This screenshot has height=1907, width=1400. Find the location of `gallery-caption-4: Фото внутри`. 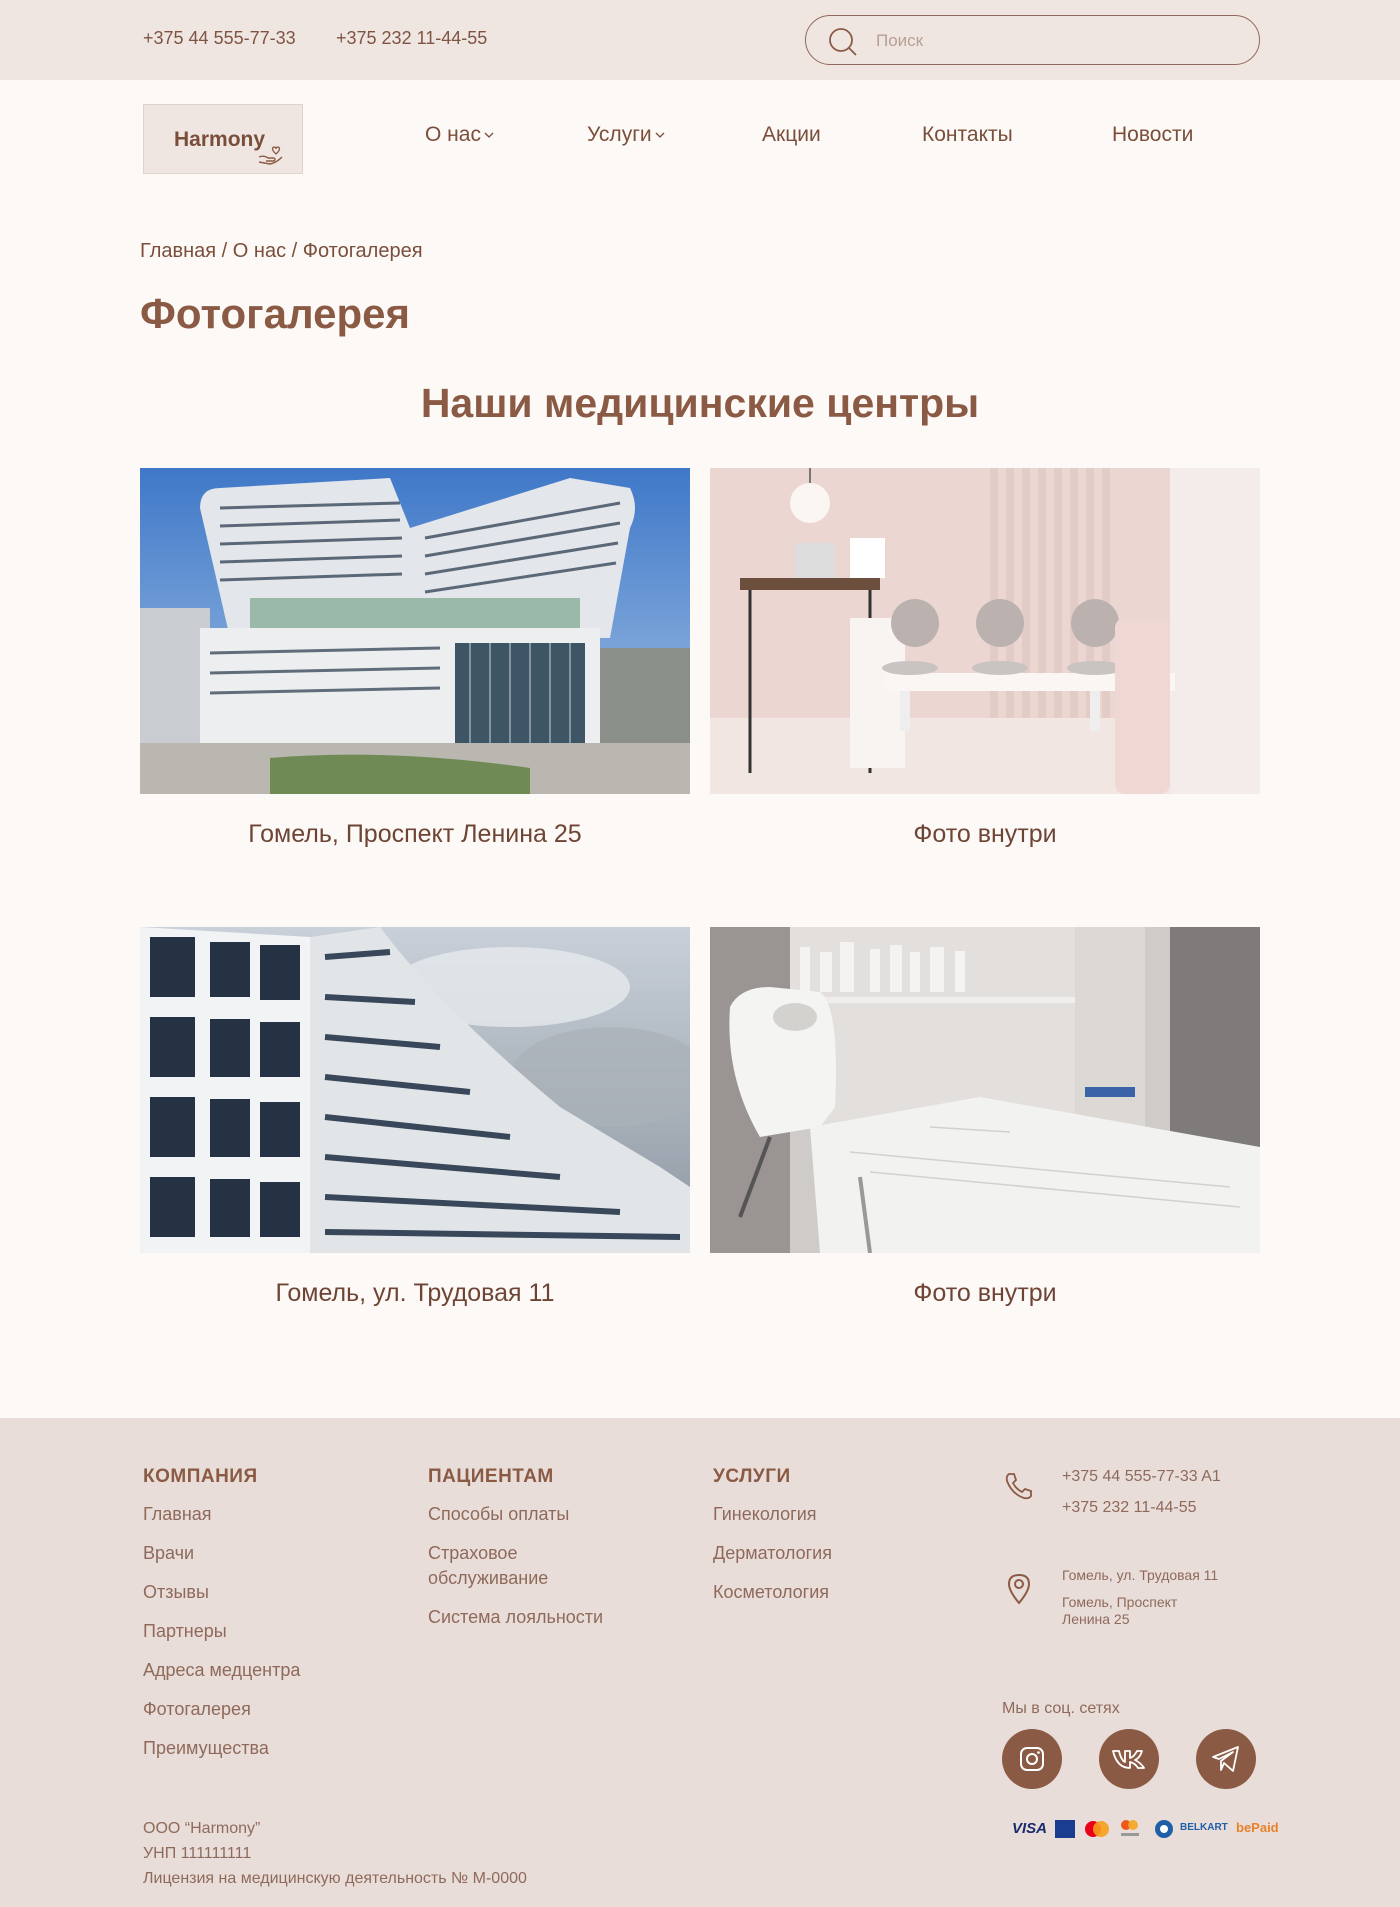

gallery-caption-4: Фото внутри is located at coordinates (985, 1293).